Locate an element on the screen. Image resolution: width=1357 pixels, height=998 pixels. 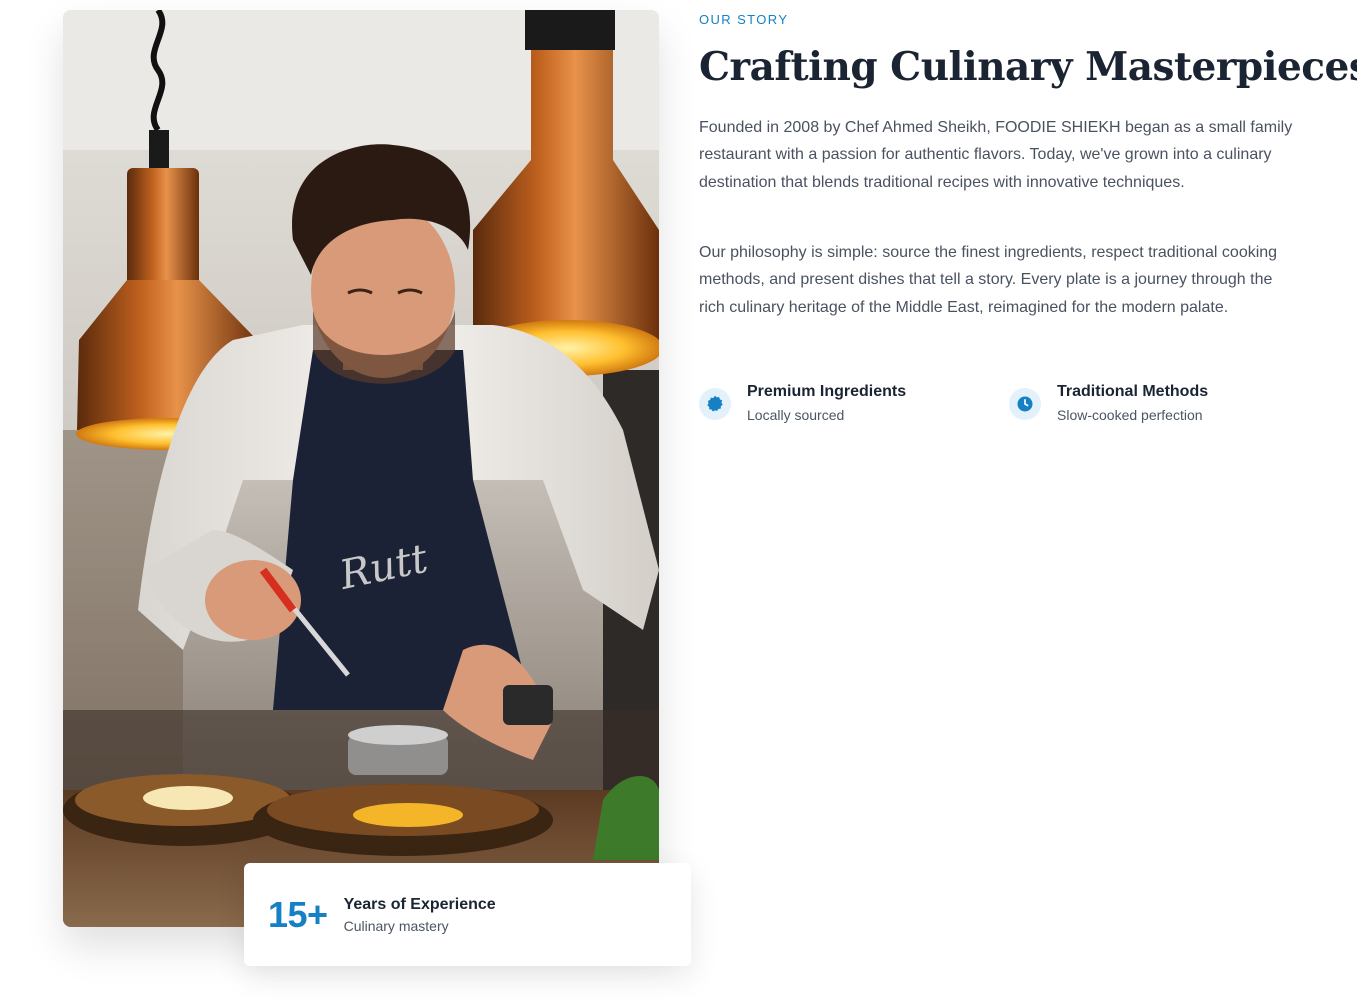
experience-subtitle: Culinary mastery is located at coordinates (396, 925).